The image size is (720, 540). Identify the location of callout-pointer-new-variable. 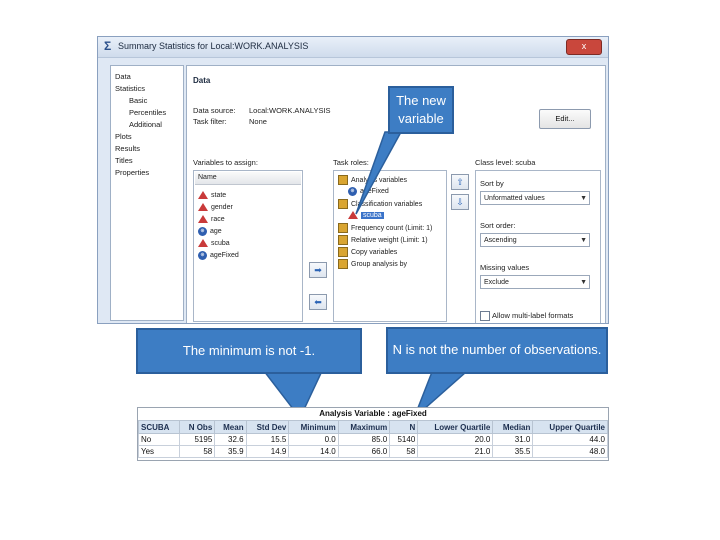
(379, 173).